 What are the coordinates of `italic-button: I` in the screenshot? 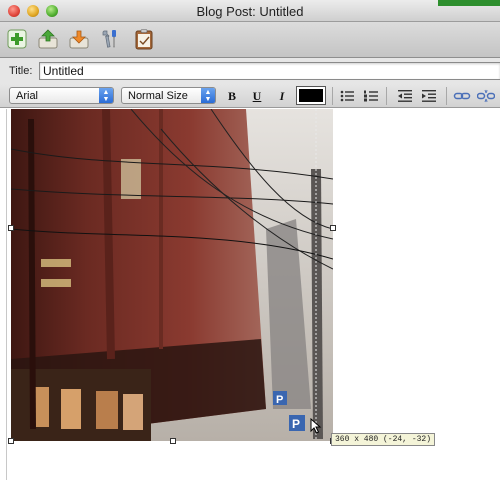 It's located at (282, 96).